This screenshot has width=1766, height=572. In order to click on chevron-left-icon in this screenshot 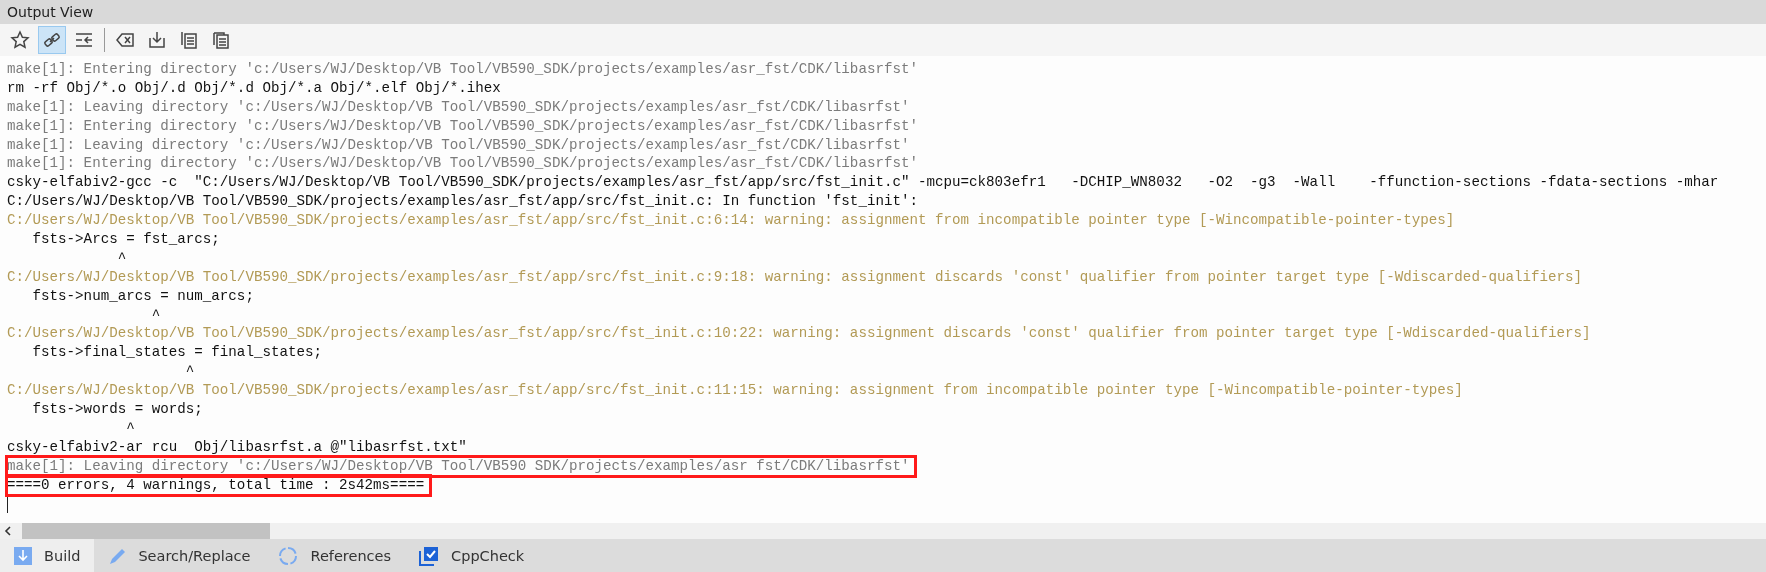, I will do `click(8, 531)`.